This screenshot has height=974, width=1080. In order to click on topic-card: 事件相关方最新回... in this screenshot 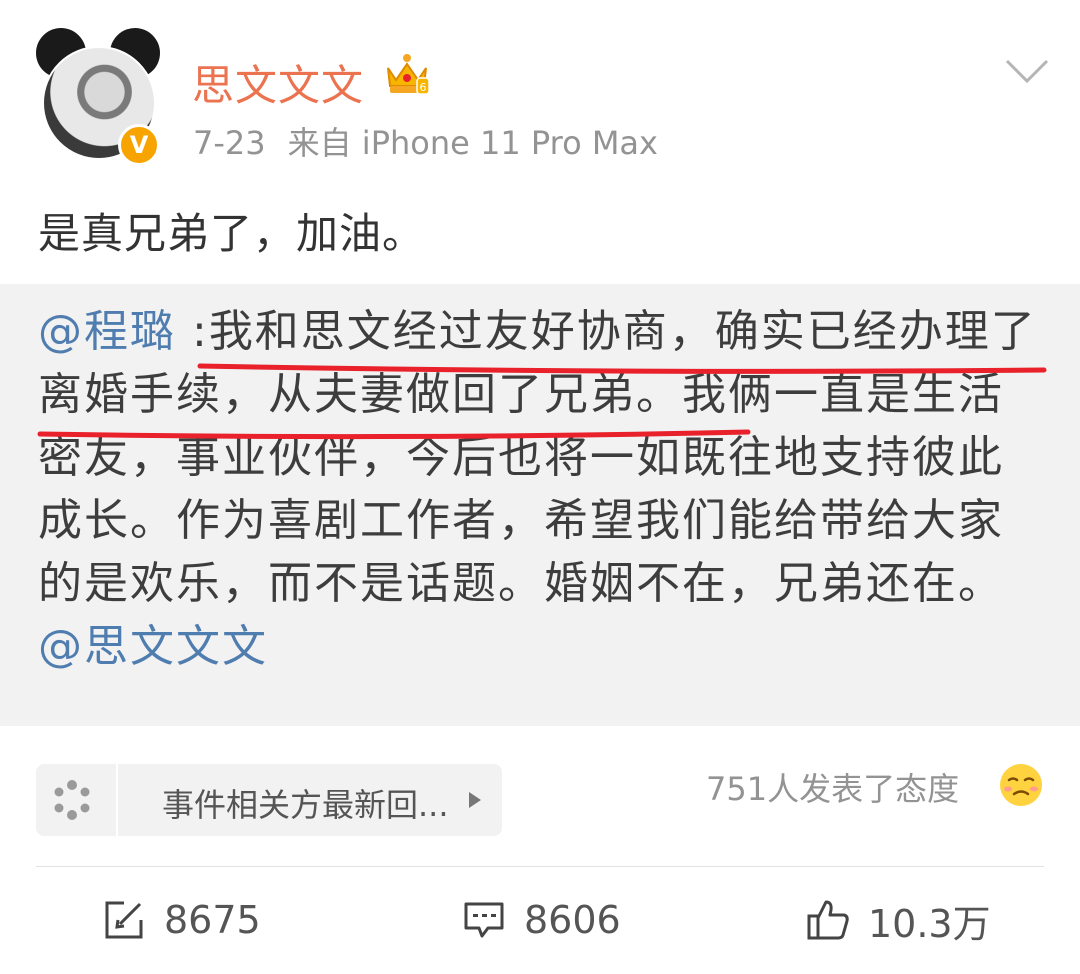, I will do `click(269, 800)`.